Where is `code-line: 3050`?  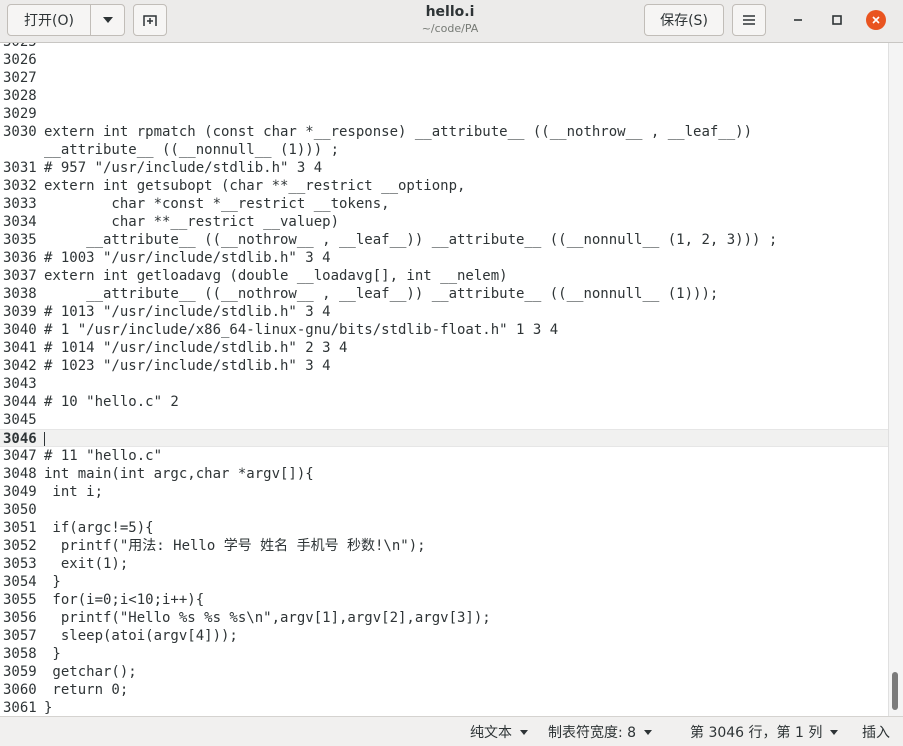
code-line: 3050 is located at coordinates (444, 510).